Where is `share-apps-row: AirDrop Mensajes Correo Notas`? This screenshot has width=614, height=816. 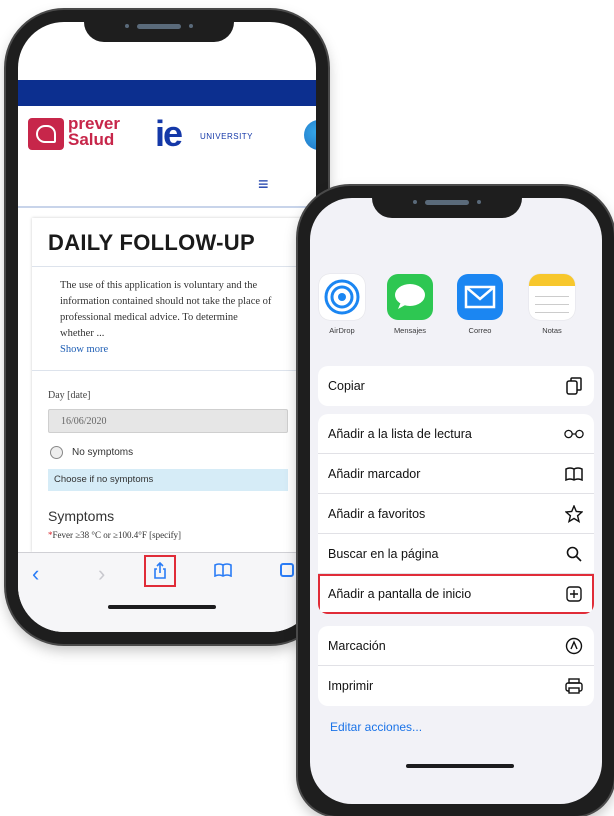 share-apps-row: AirDrop Mensajes Correo Notas is located at coordinates (456, 314).